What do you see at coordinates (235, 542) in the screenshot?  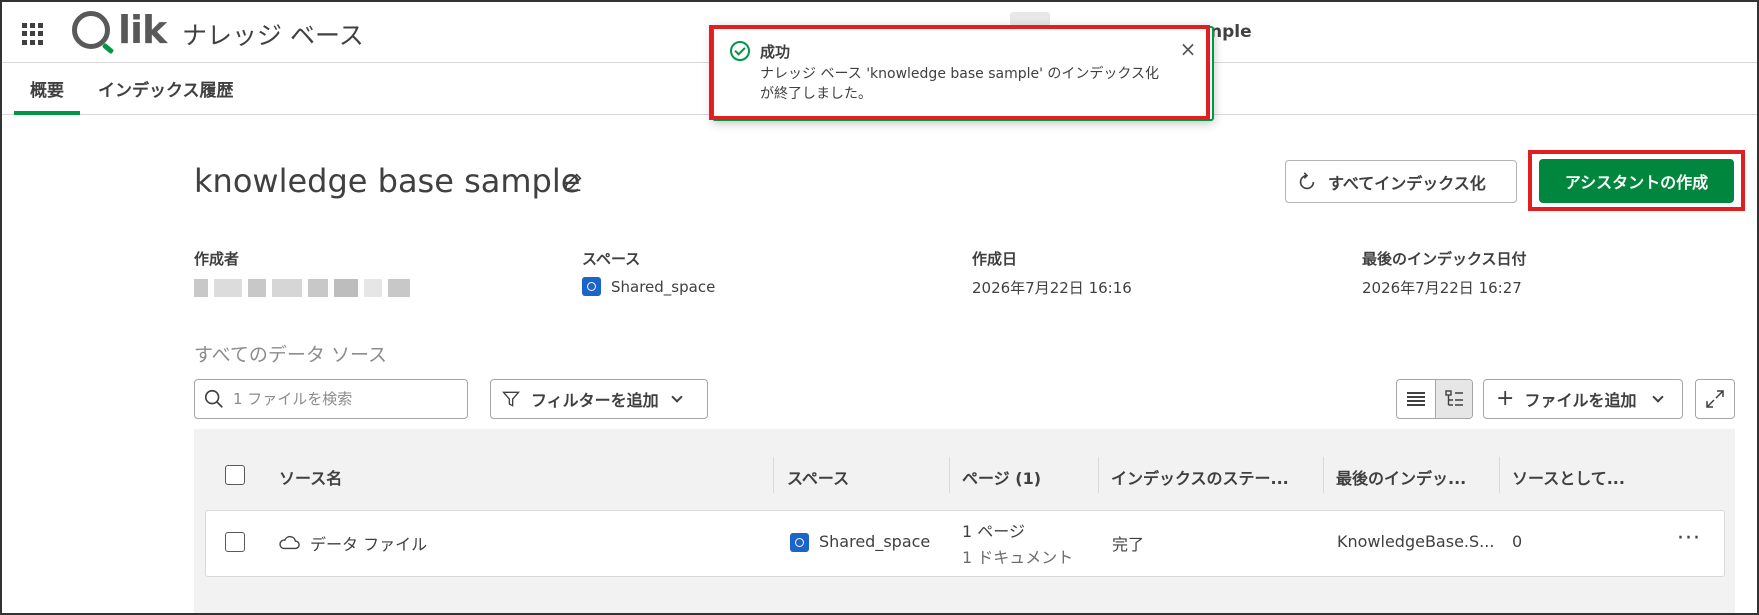 I see `row-checkbox` at bounding box center [235, 542].